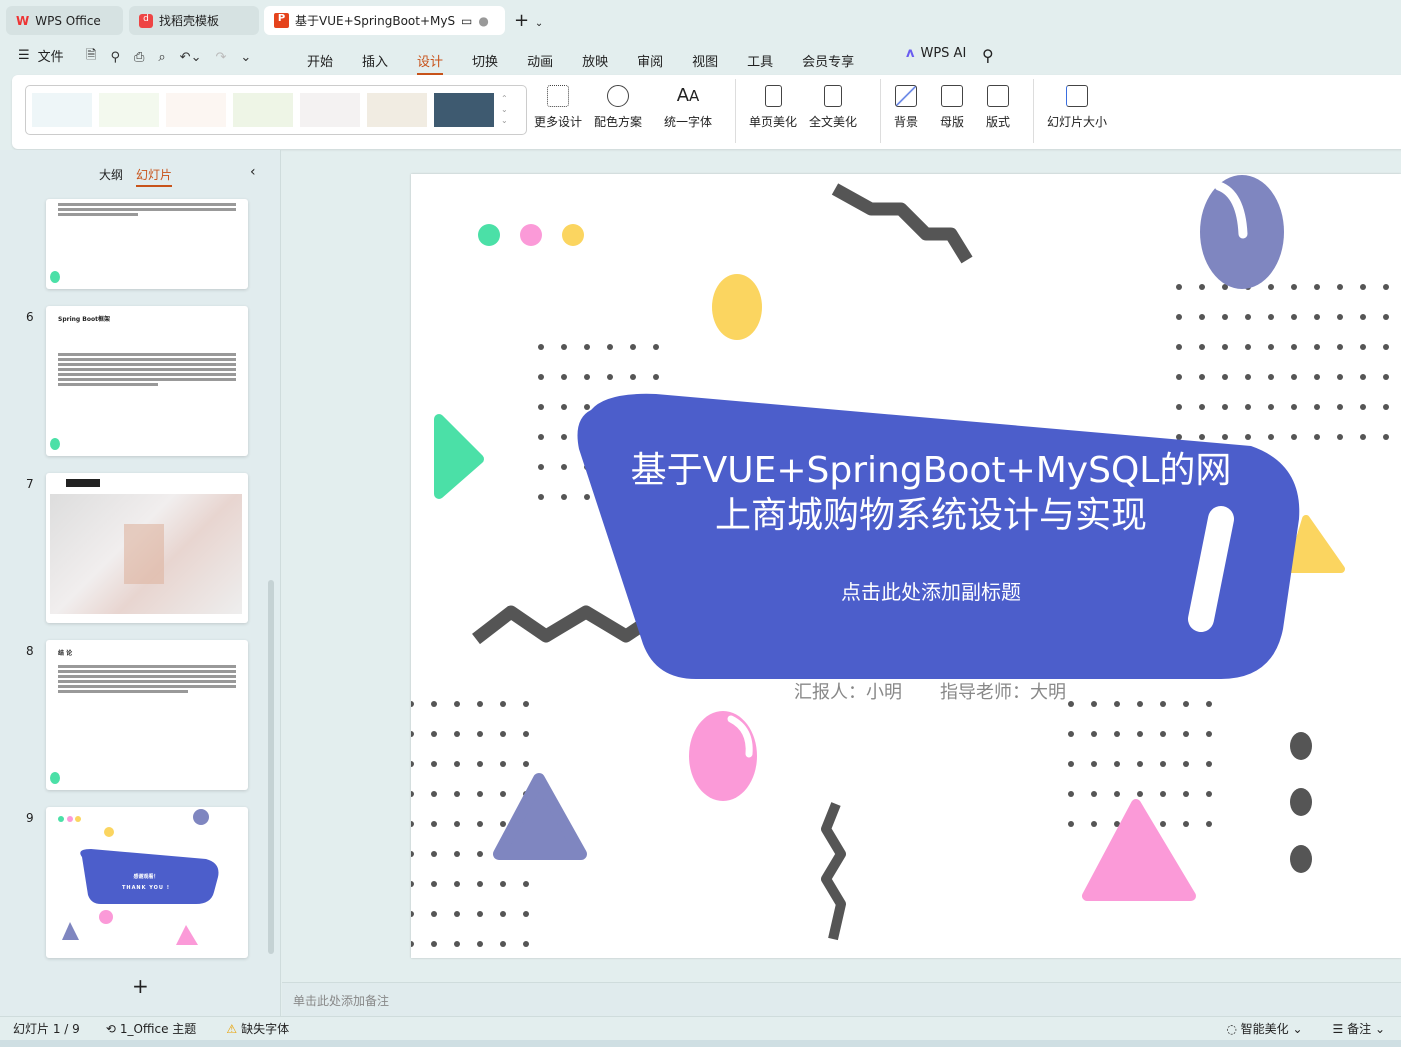 The height and width of the screenshot is (1047, 1401). Describe the element at coordinates (906, 107) in the screenshot. I see `background-button: 背景` at that location.